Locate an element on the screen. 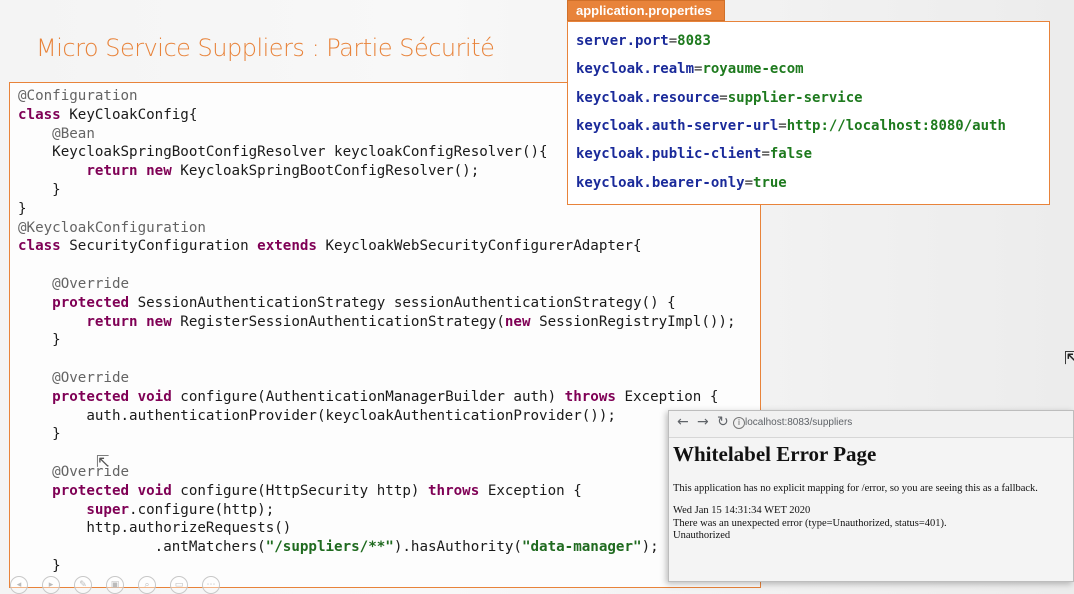 This screenshot has width=1074, height=594. code-token: "/suppliers/**" is located at coordinates (329, 547).